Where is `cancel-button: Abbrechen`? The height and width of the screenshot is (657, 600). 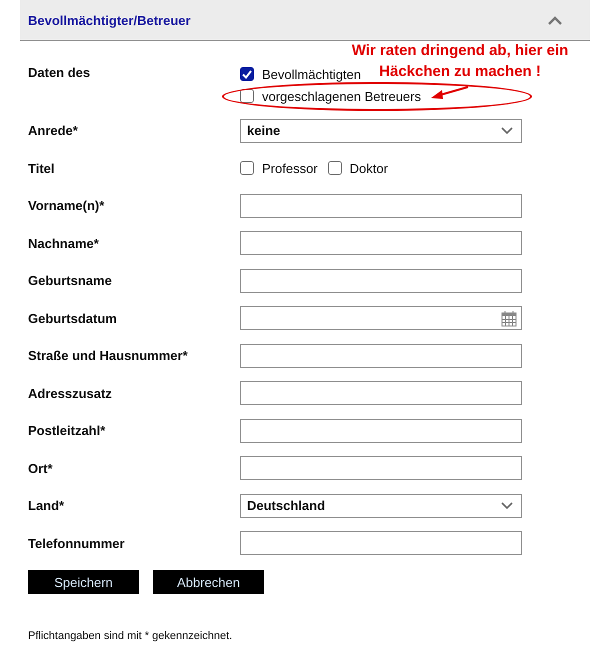
cancel-button: Abbrechen is located at coordinates (208, 582).